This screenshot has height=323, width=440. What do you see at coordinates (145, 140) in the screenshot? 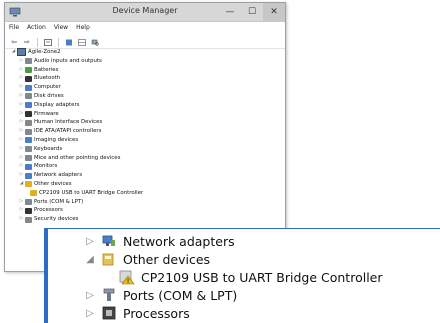
I see `tree-item-imaging: ▷ Imaging devices` at bounding box center [145, 140].